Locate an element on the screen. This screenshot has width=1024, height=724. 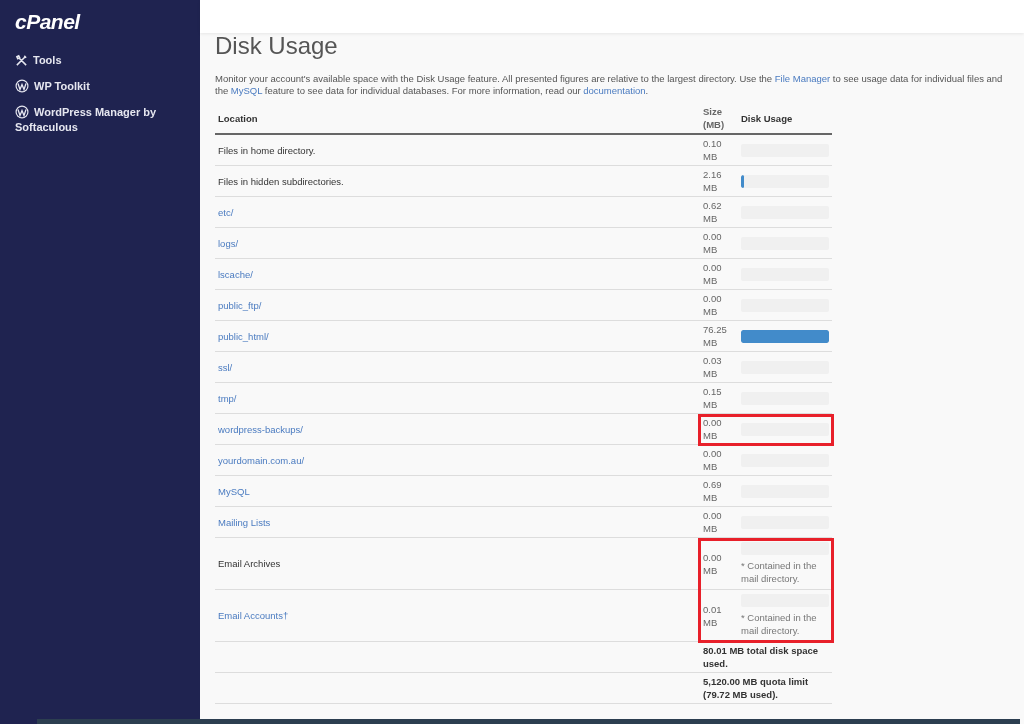
location-link: Mailing Lists is located at coordinates (244, 522).